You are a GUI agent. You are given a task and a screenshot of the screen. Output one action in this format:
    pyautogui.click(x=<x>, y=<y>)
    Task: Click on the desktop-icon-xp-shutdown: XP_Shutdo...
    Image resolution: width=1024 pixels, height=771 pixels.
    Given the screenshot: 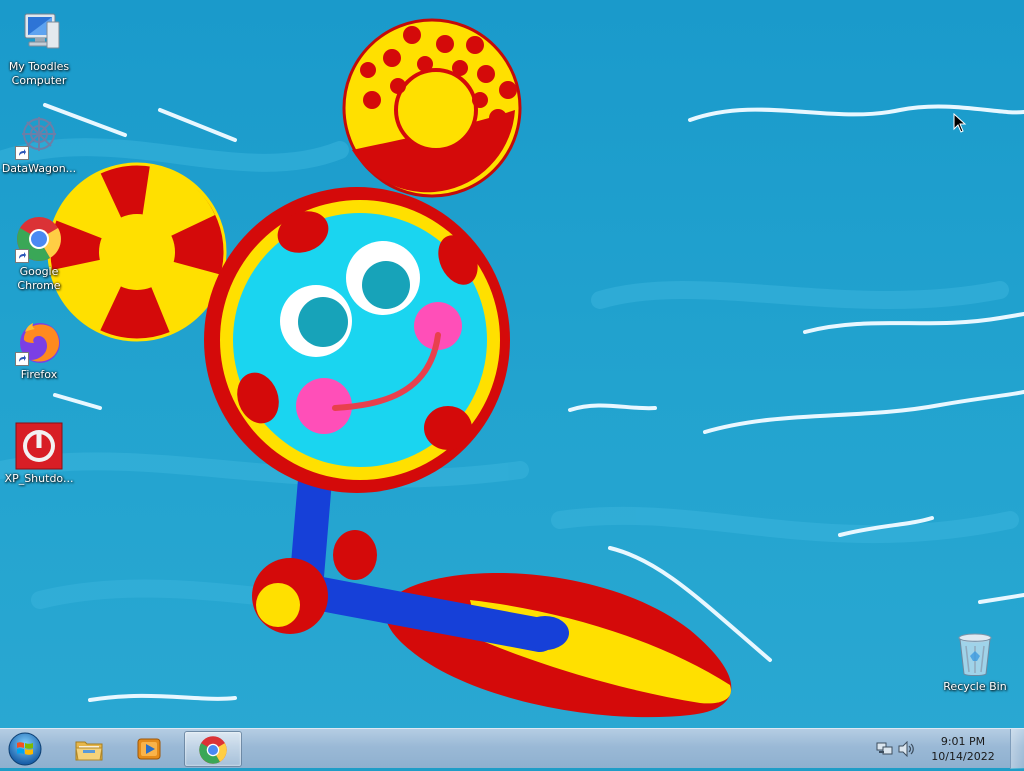 What is the action you would take?
    pyautogui.click(x=39, y=454)
    